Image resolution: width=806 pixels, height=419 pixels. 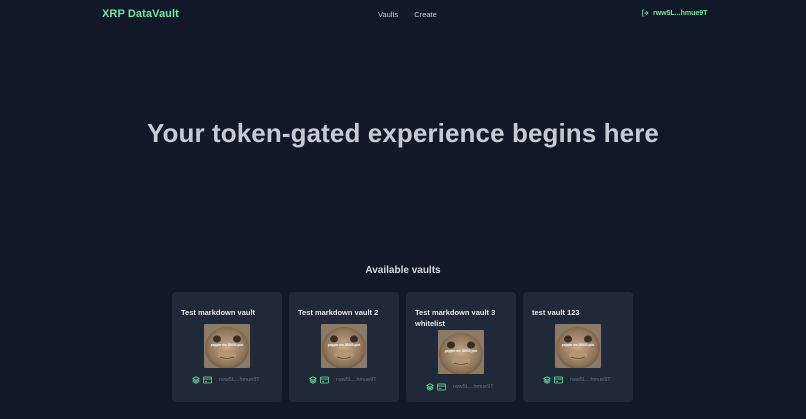 What do you see at coordinates (645, 13) in the screenshot?
I see `logout-icon` at bounding box center [645, 13].